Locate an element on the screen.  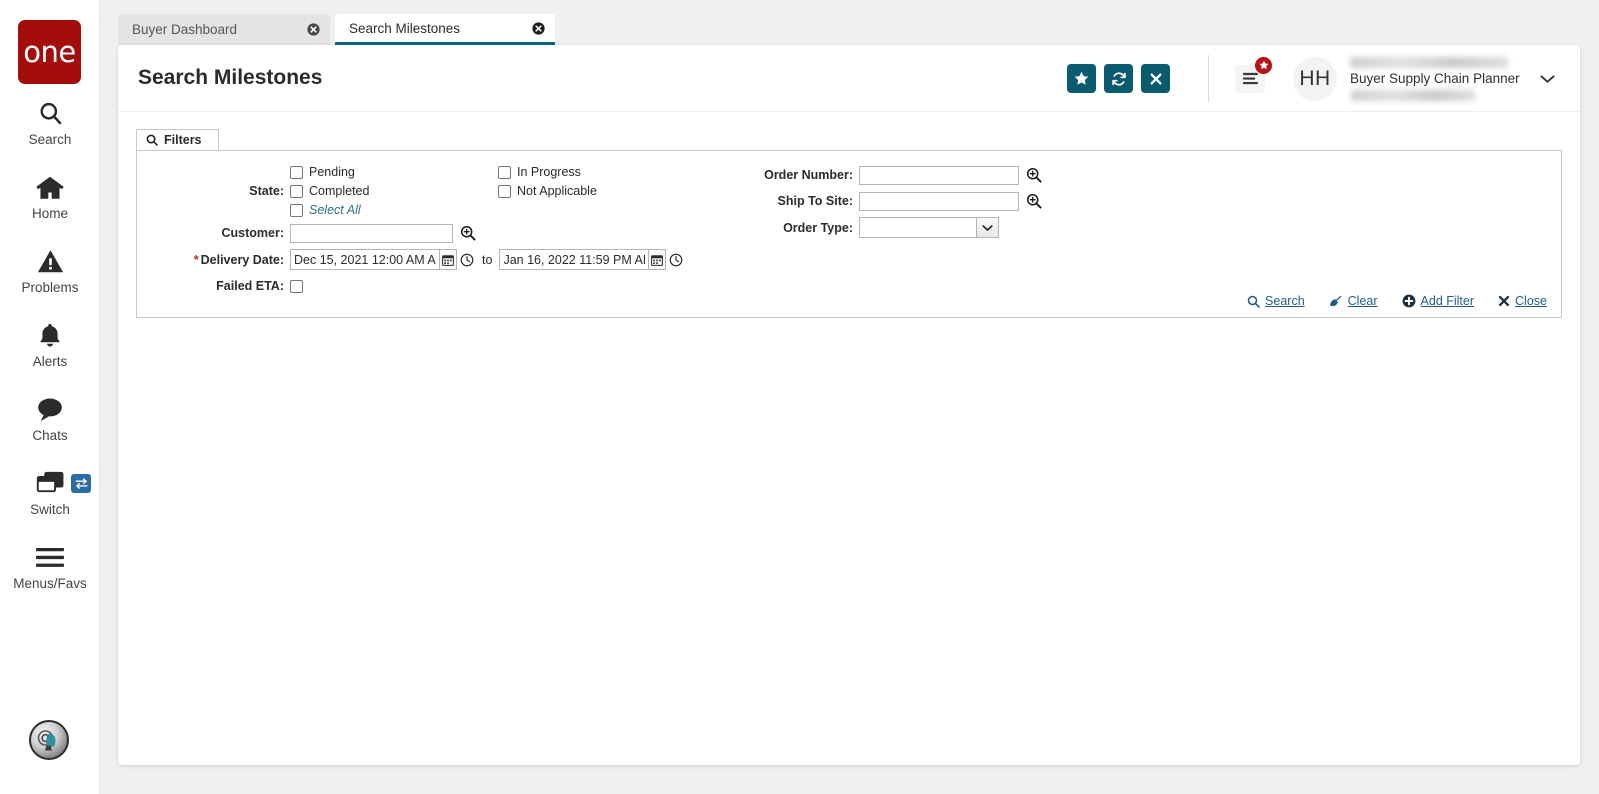
checkbox-completed: Completed is located at coordinates (394, 191).